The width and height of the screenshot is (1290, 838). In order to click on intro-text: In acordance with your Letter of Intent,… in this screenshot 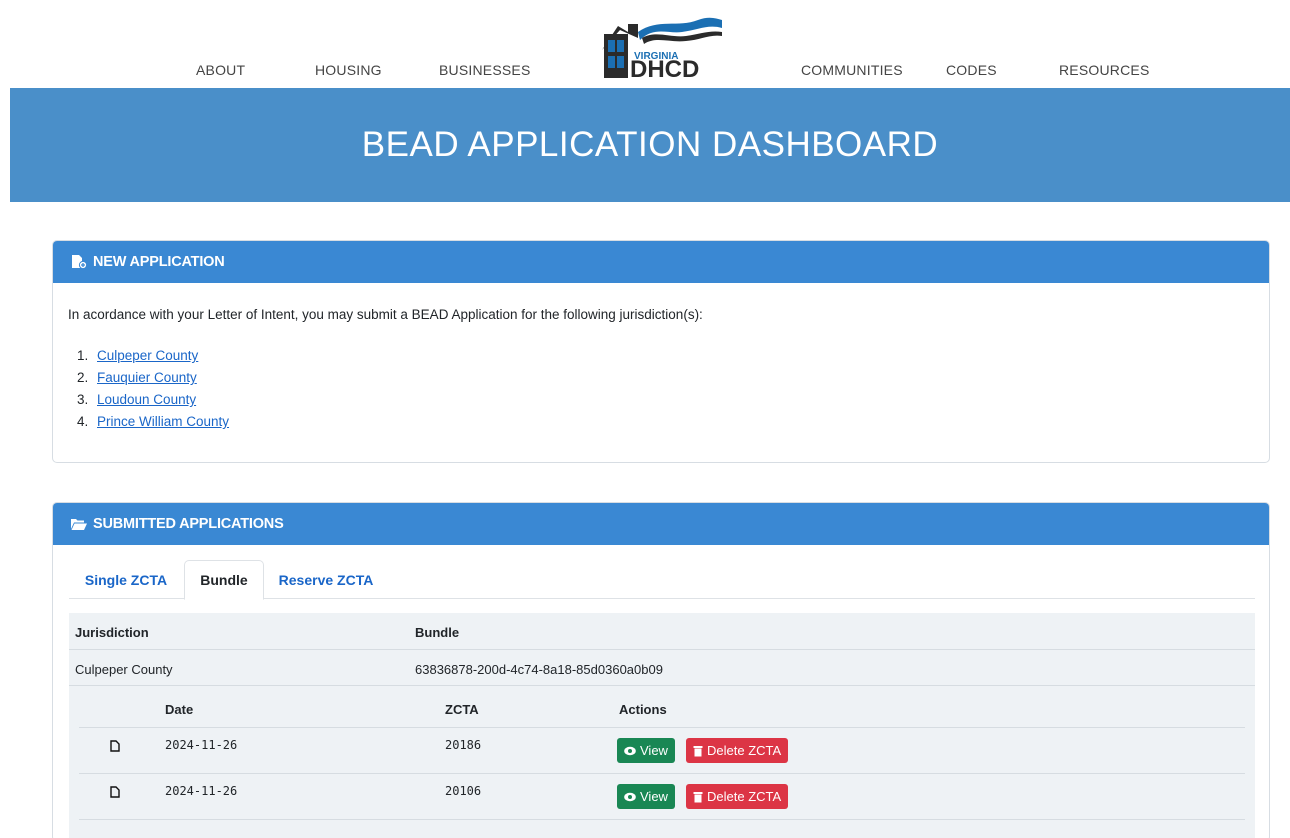, I will do `click(385, 314)`.